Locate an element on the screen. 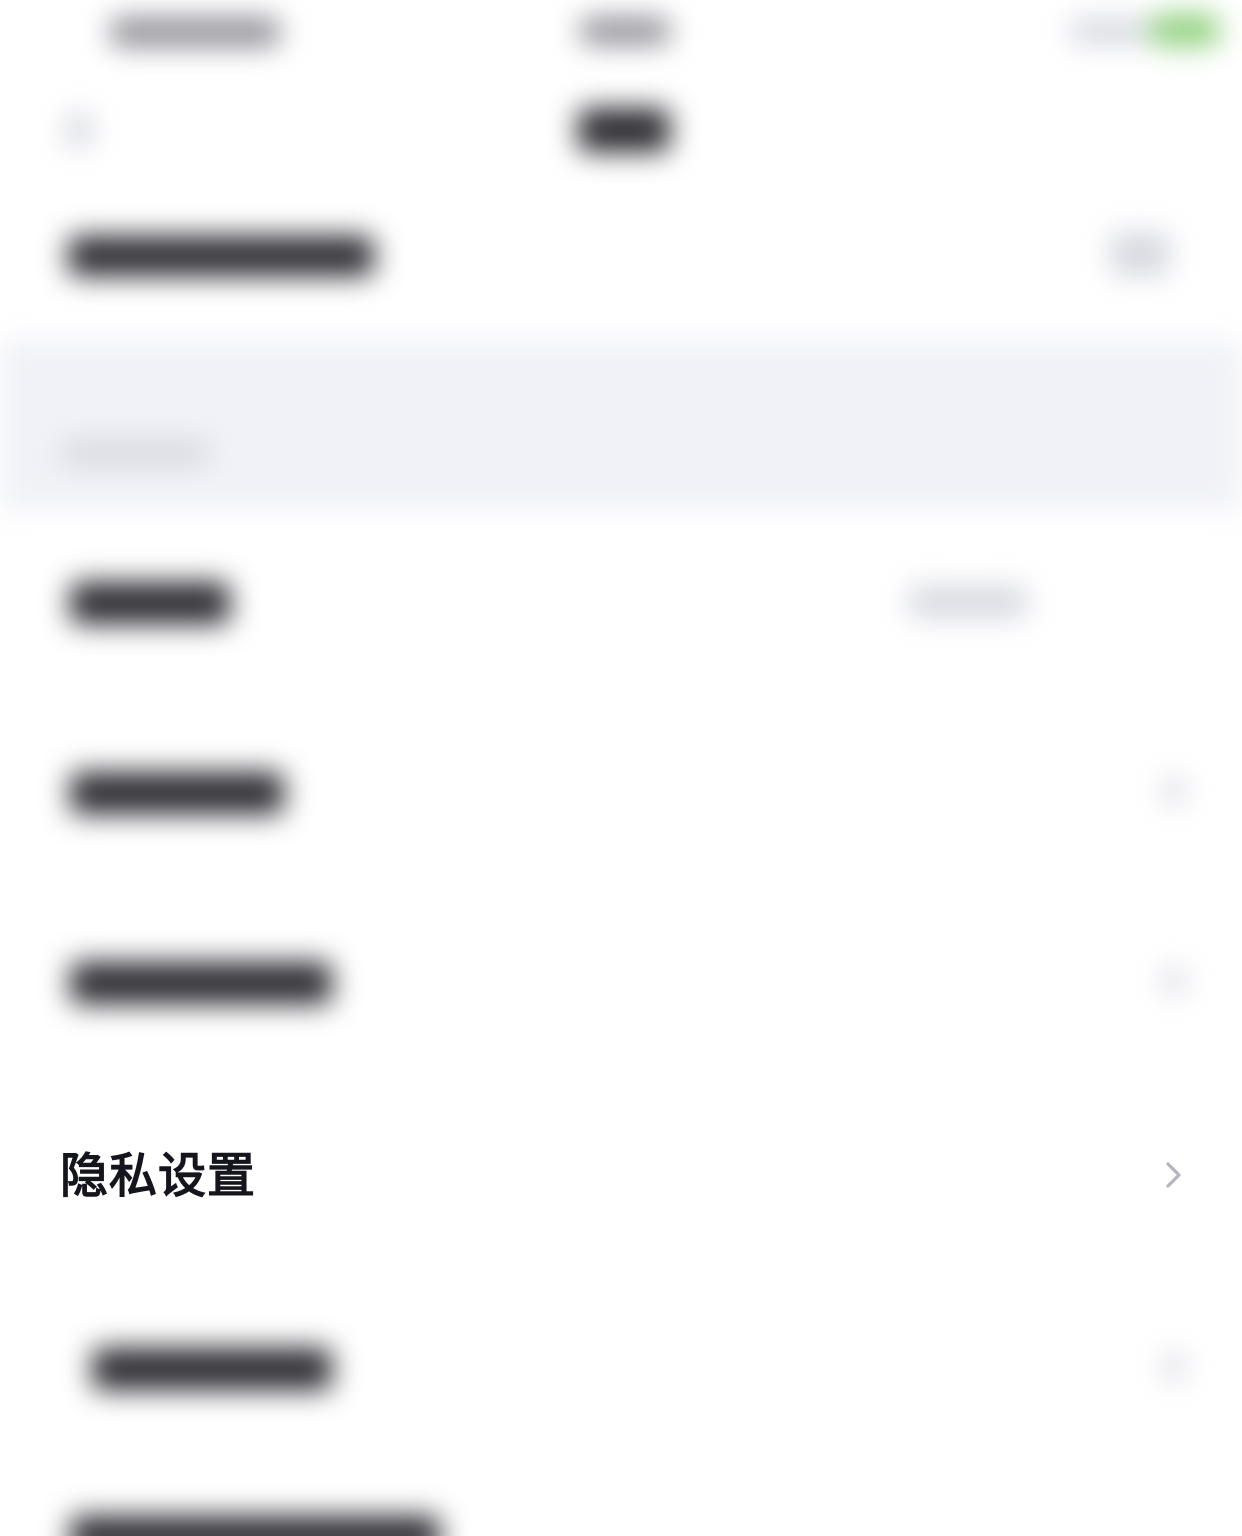 The width and height of the screenshot is (1242, 1536). chevron-right-icon is located at coordinates (1173, 1175).